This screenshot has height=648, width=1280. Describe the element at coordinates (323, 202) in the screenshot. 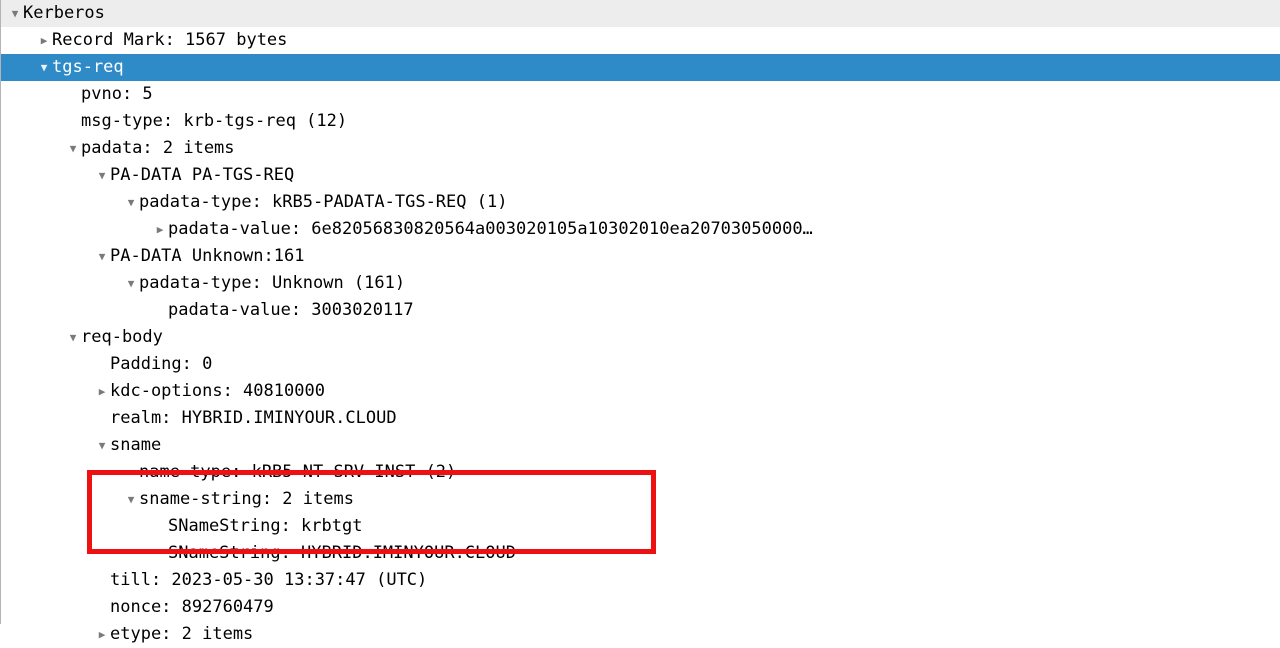

I see `tree-row-label: padata-type: kRB5-PADATA-TGS-REQ (1)` at that location.